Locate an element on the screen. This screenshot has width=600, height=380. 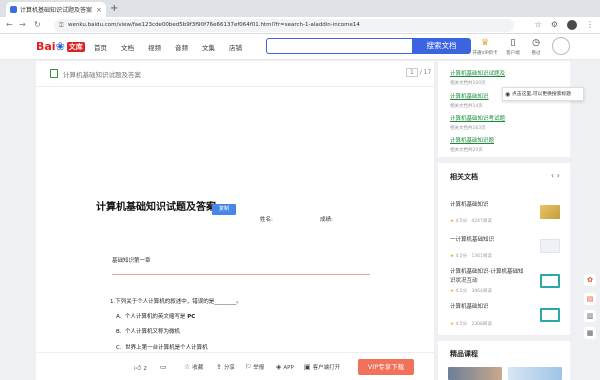
vip-card-button: ♛ 开通VIP新卡 is located at coordinates (485, 47).